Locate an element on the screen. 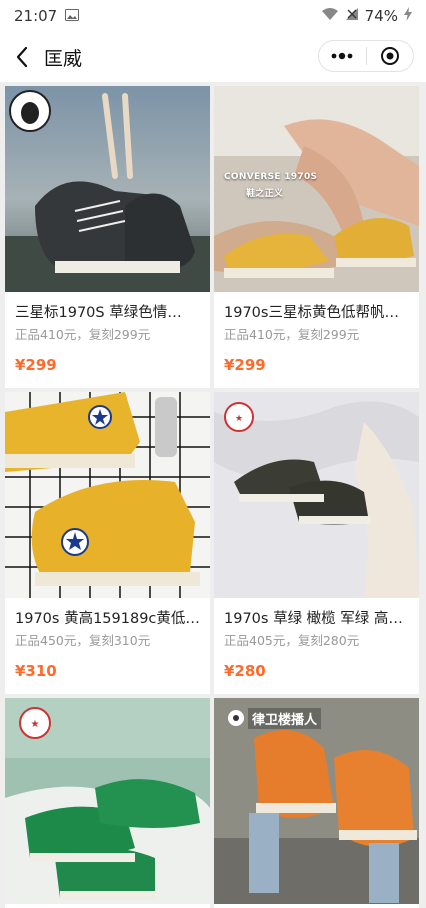 This screenshot has height=908, width=426. battery-charging-icon is located at coordinates (408, 16).